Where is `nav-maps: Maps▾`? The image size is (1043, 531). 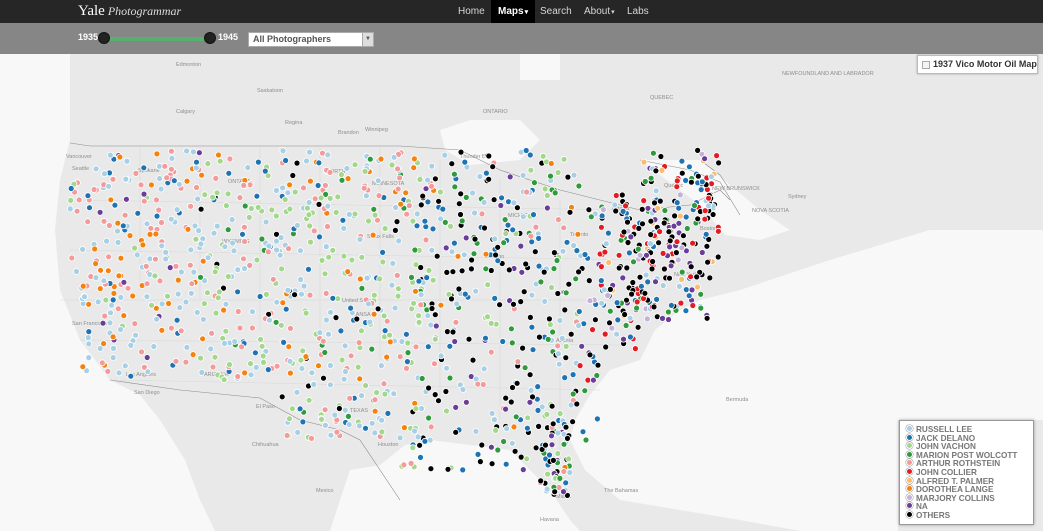 nav-maps: Maps▾ is located at coordinates (513, 11).